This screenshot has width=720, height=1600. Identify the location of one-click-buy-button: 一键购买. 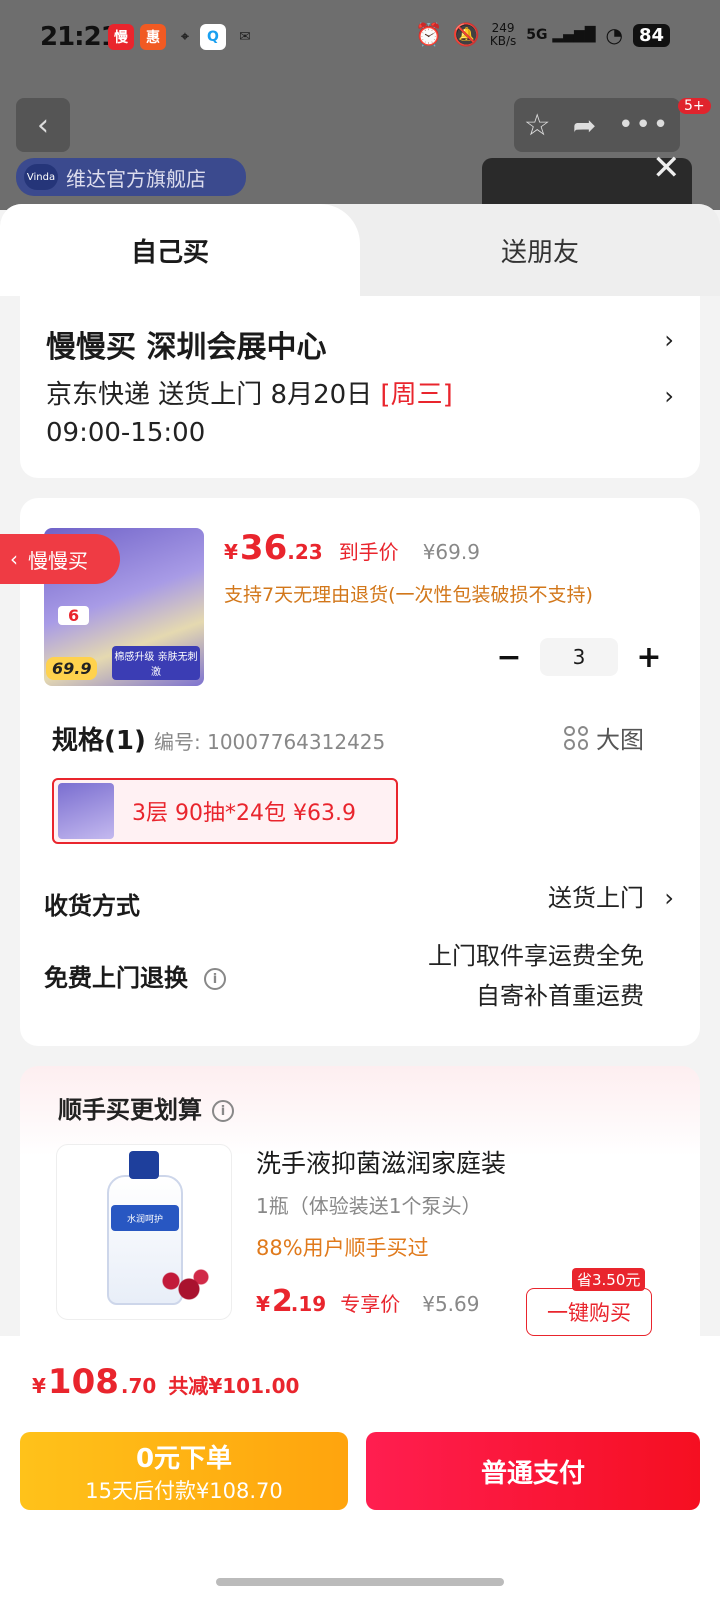
(589, 1312).